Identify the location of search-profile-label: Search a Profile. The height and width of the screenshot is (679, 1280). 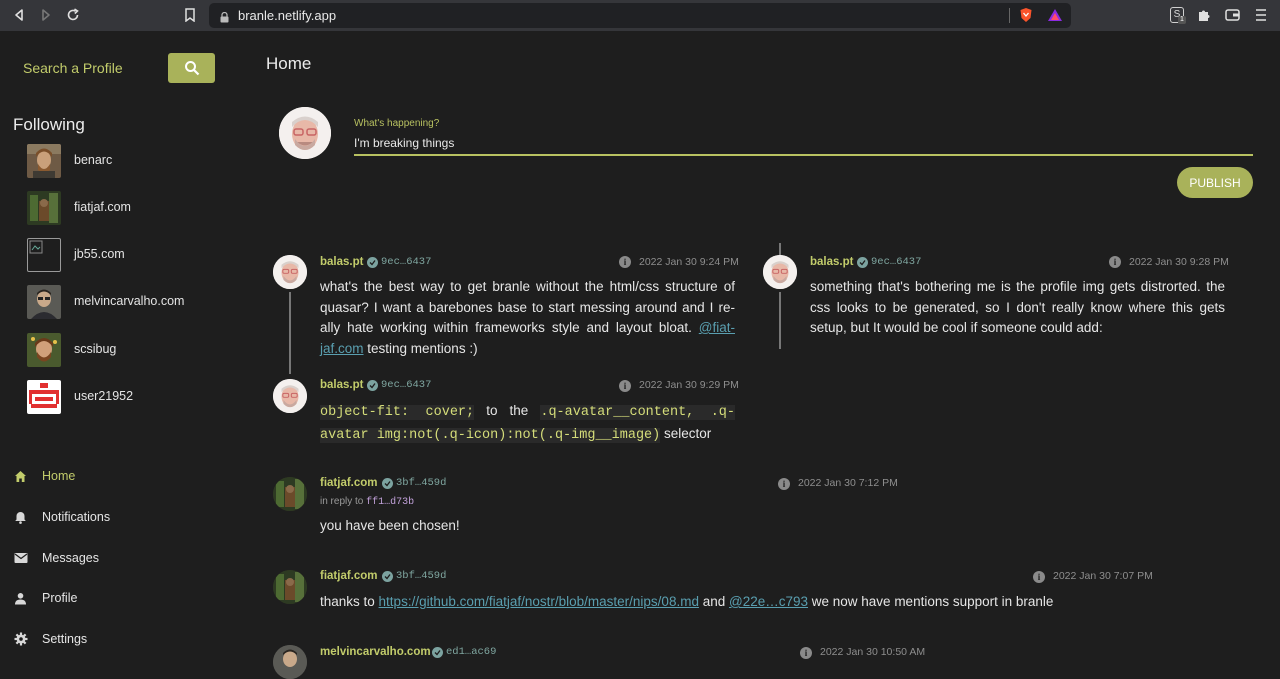
(73, 68).